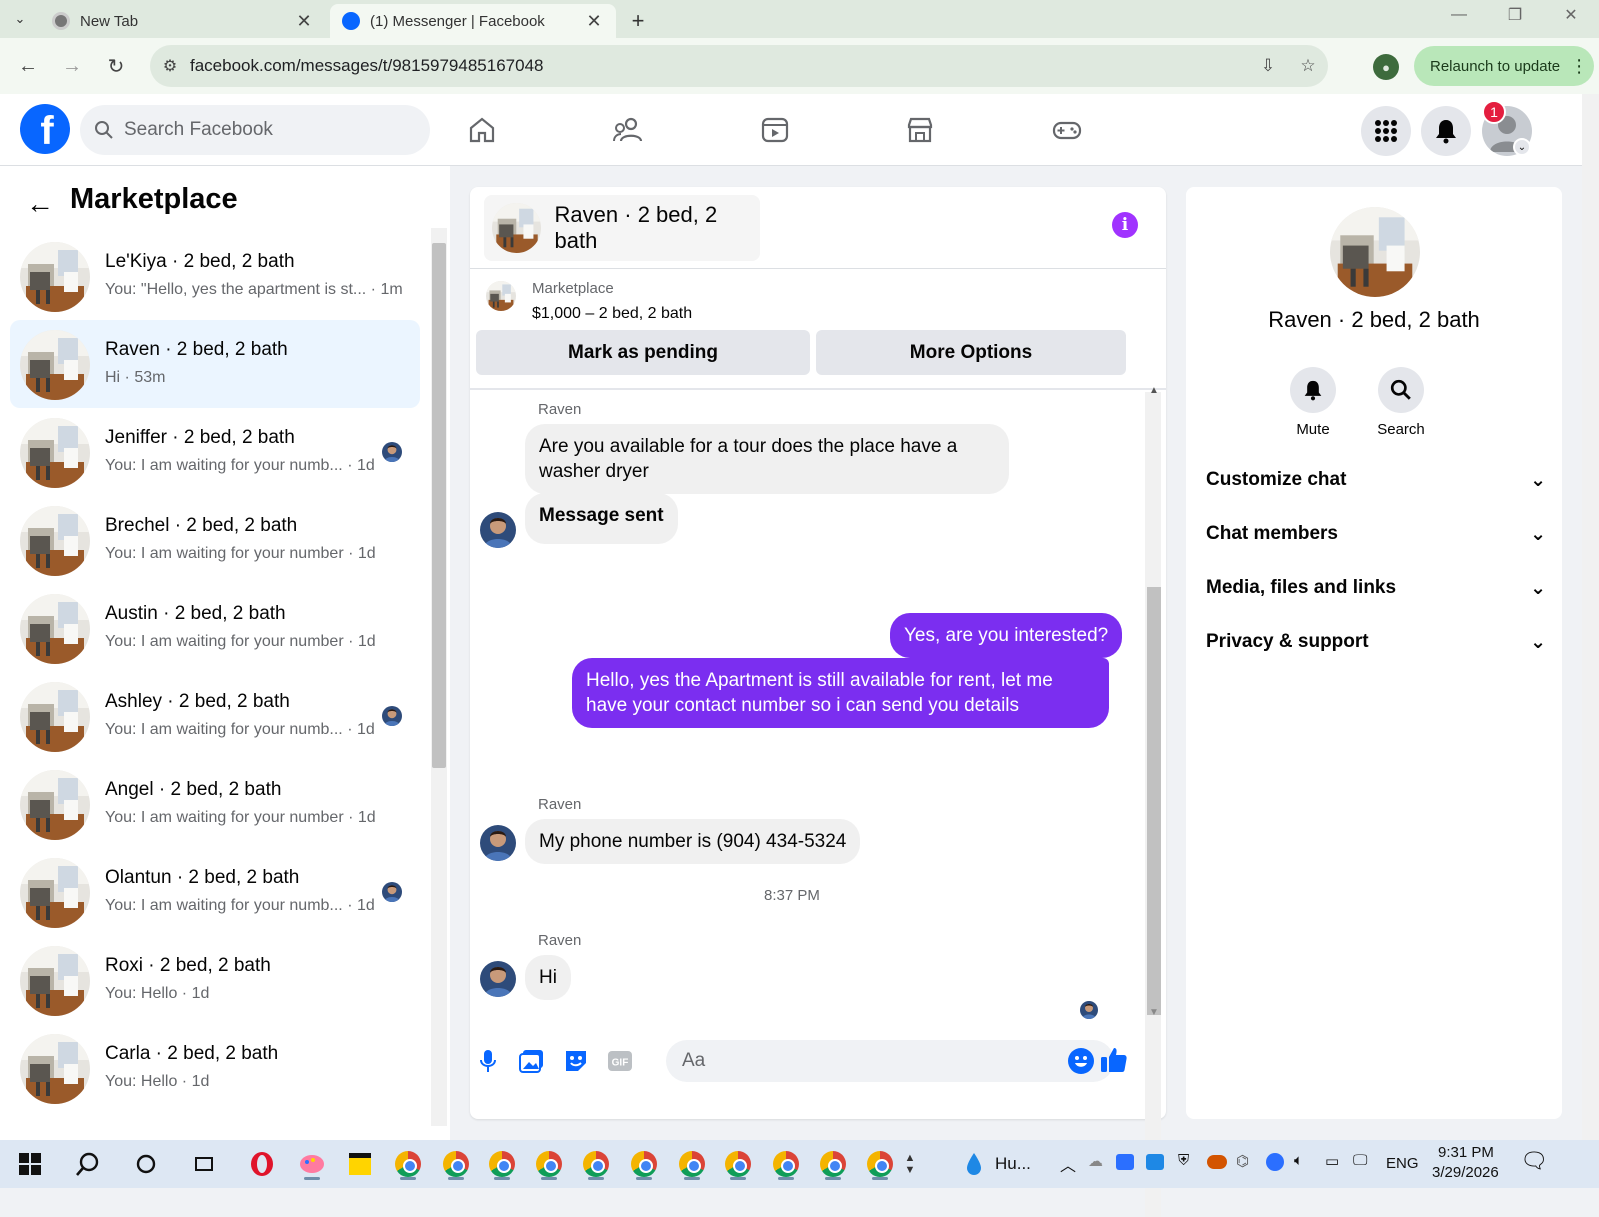  Describe the element at coordinates (1183, 1160) in the screenshot. I see `security-shield-icon: ⛨` at that location.